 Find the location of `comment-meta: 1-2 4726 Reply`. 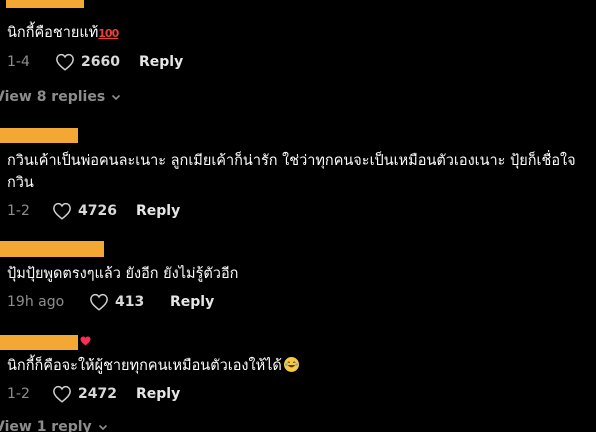

comment-meta: 1-2 4726 Reply is located at coordinates (93, 211).